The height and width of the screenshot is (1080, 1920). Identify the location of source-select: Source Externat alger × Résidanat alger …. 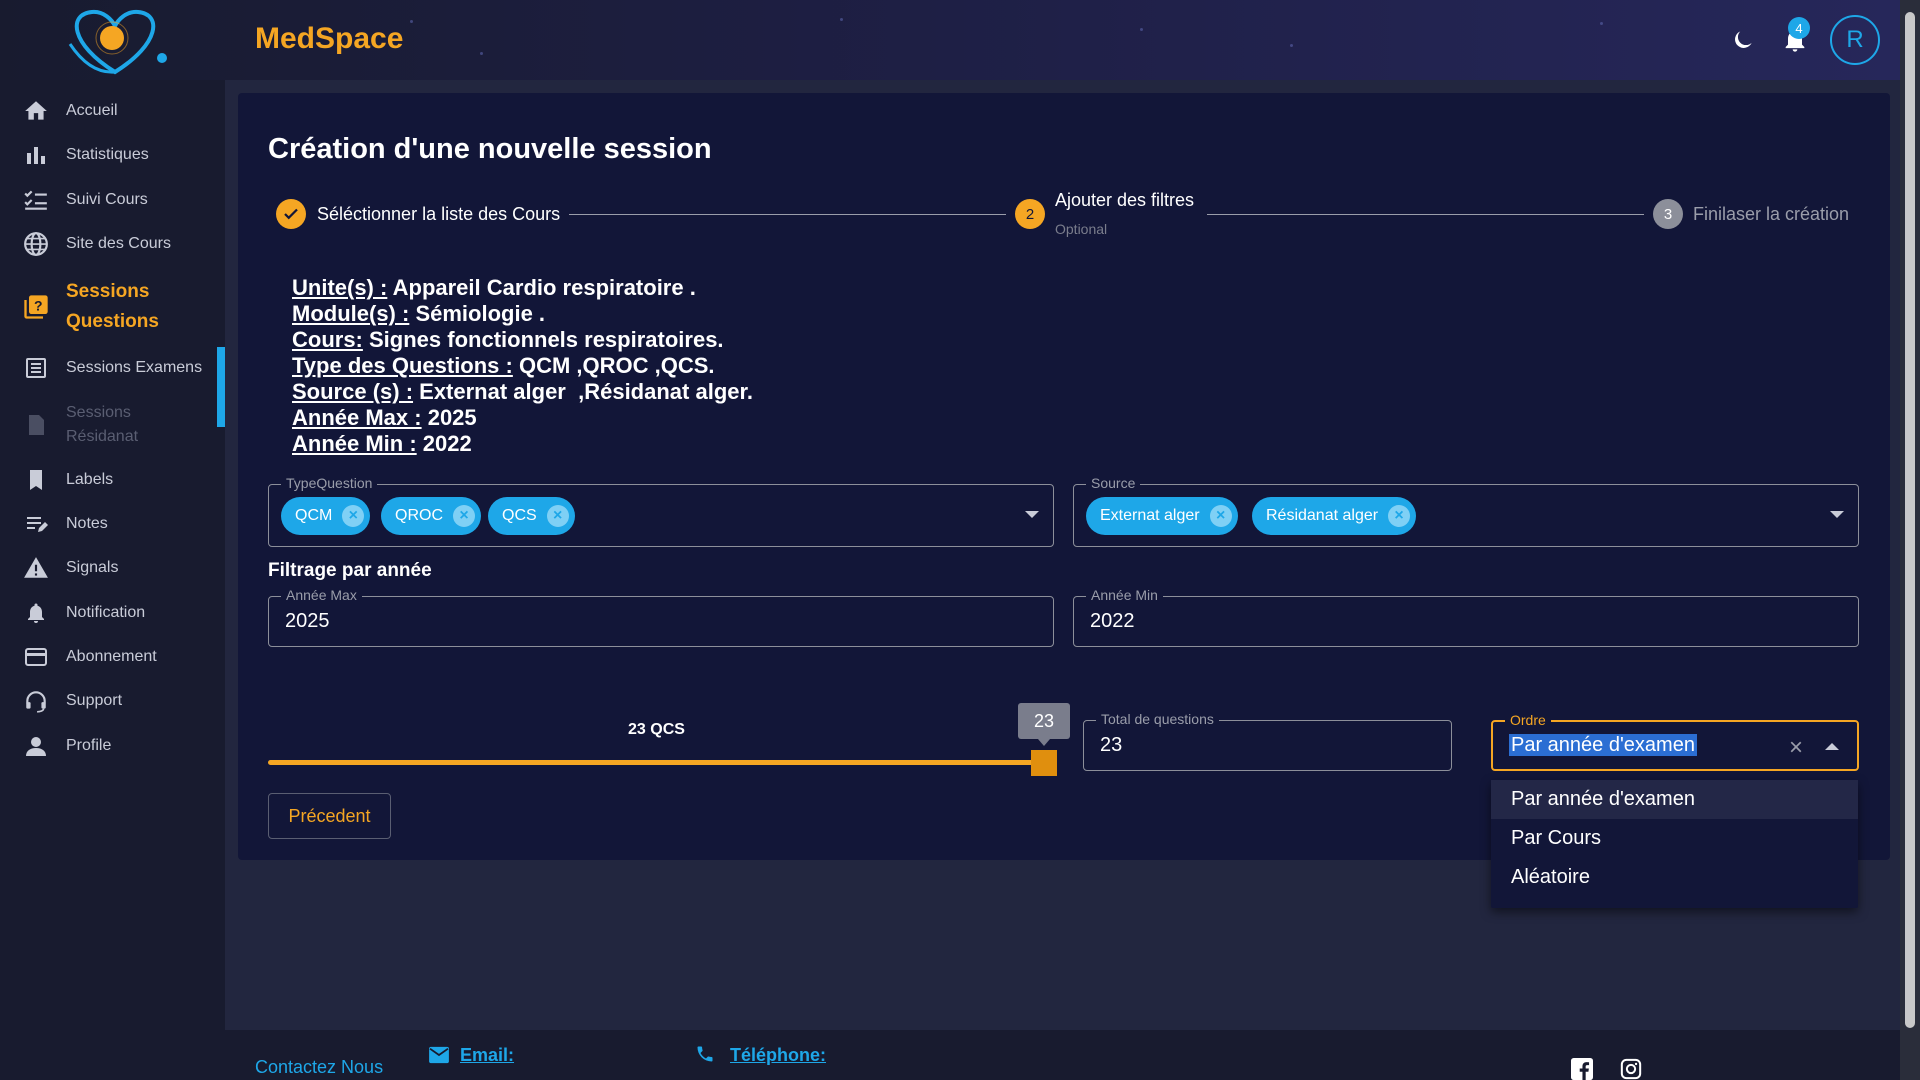
(1466, 511).